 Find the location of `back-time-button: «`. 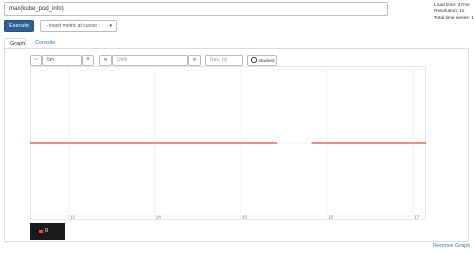

back-time-button: « is located at coordinates (105, 60).